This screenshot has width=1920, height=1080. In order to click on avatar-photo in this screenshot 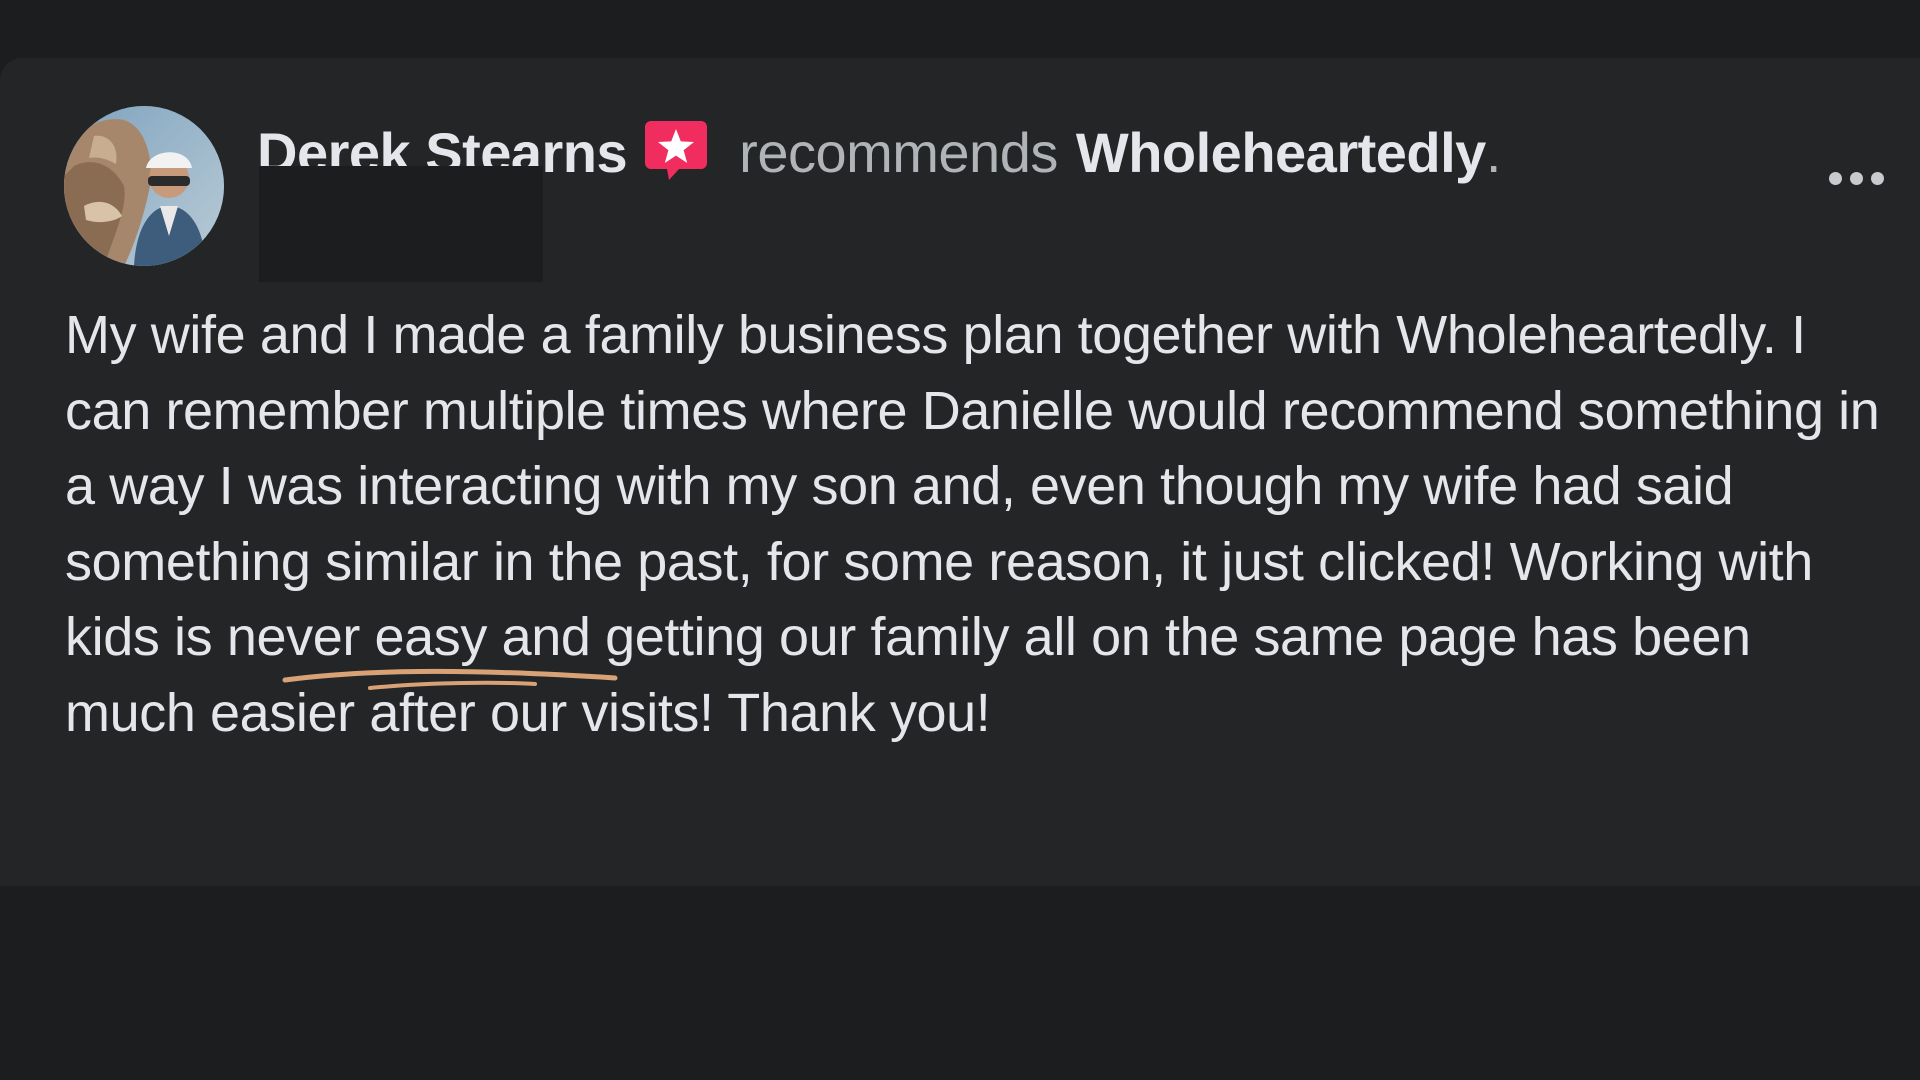, I will do `click(144, 186)`.